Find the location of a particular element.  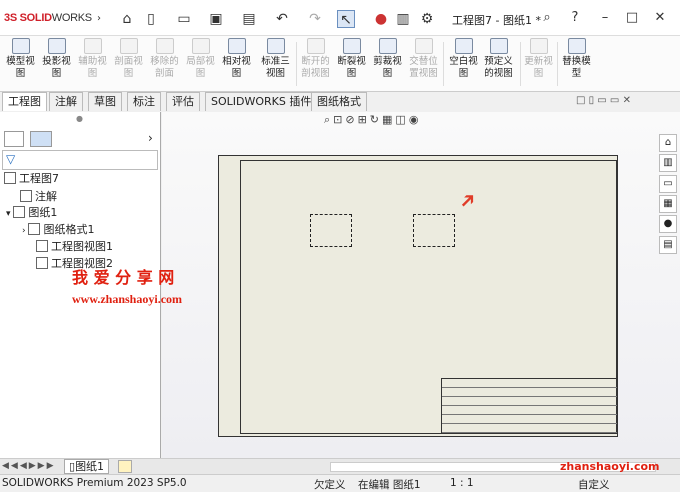

auxiliary-view-button: 辅助视 图 is located at coordinates (92, 59).